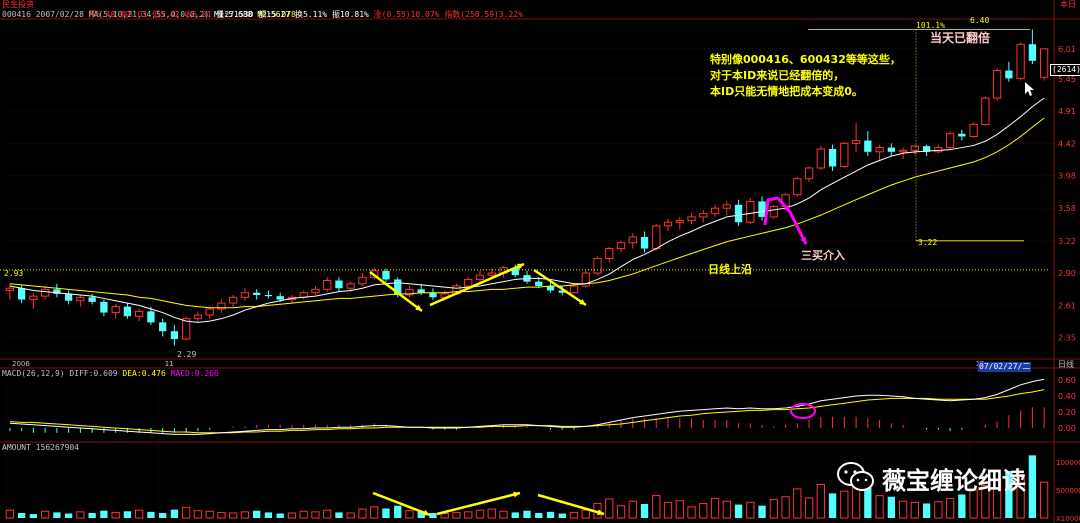 Image resolution: width=1080 pixels, height=523 pixels. What do you see at coordinates (777, 75) in the screenshot?
I see `note-line-2: 对于本ID来说已经翻倍的，` at bounding box center [777, 75].